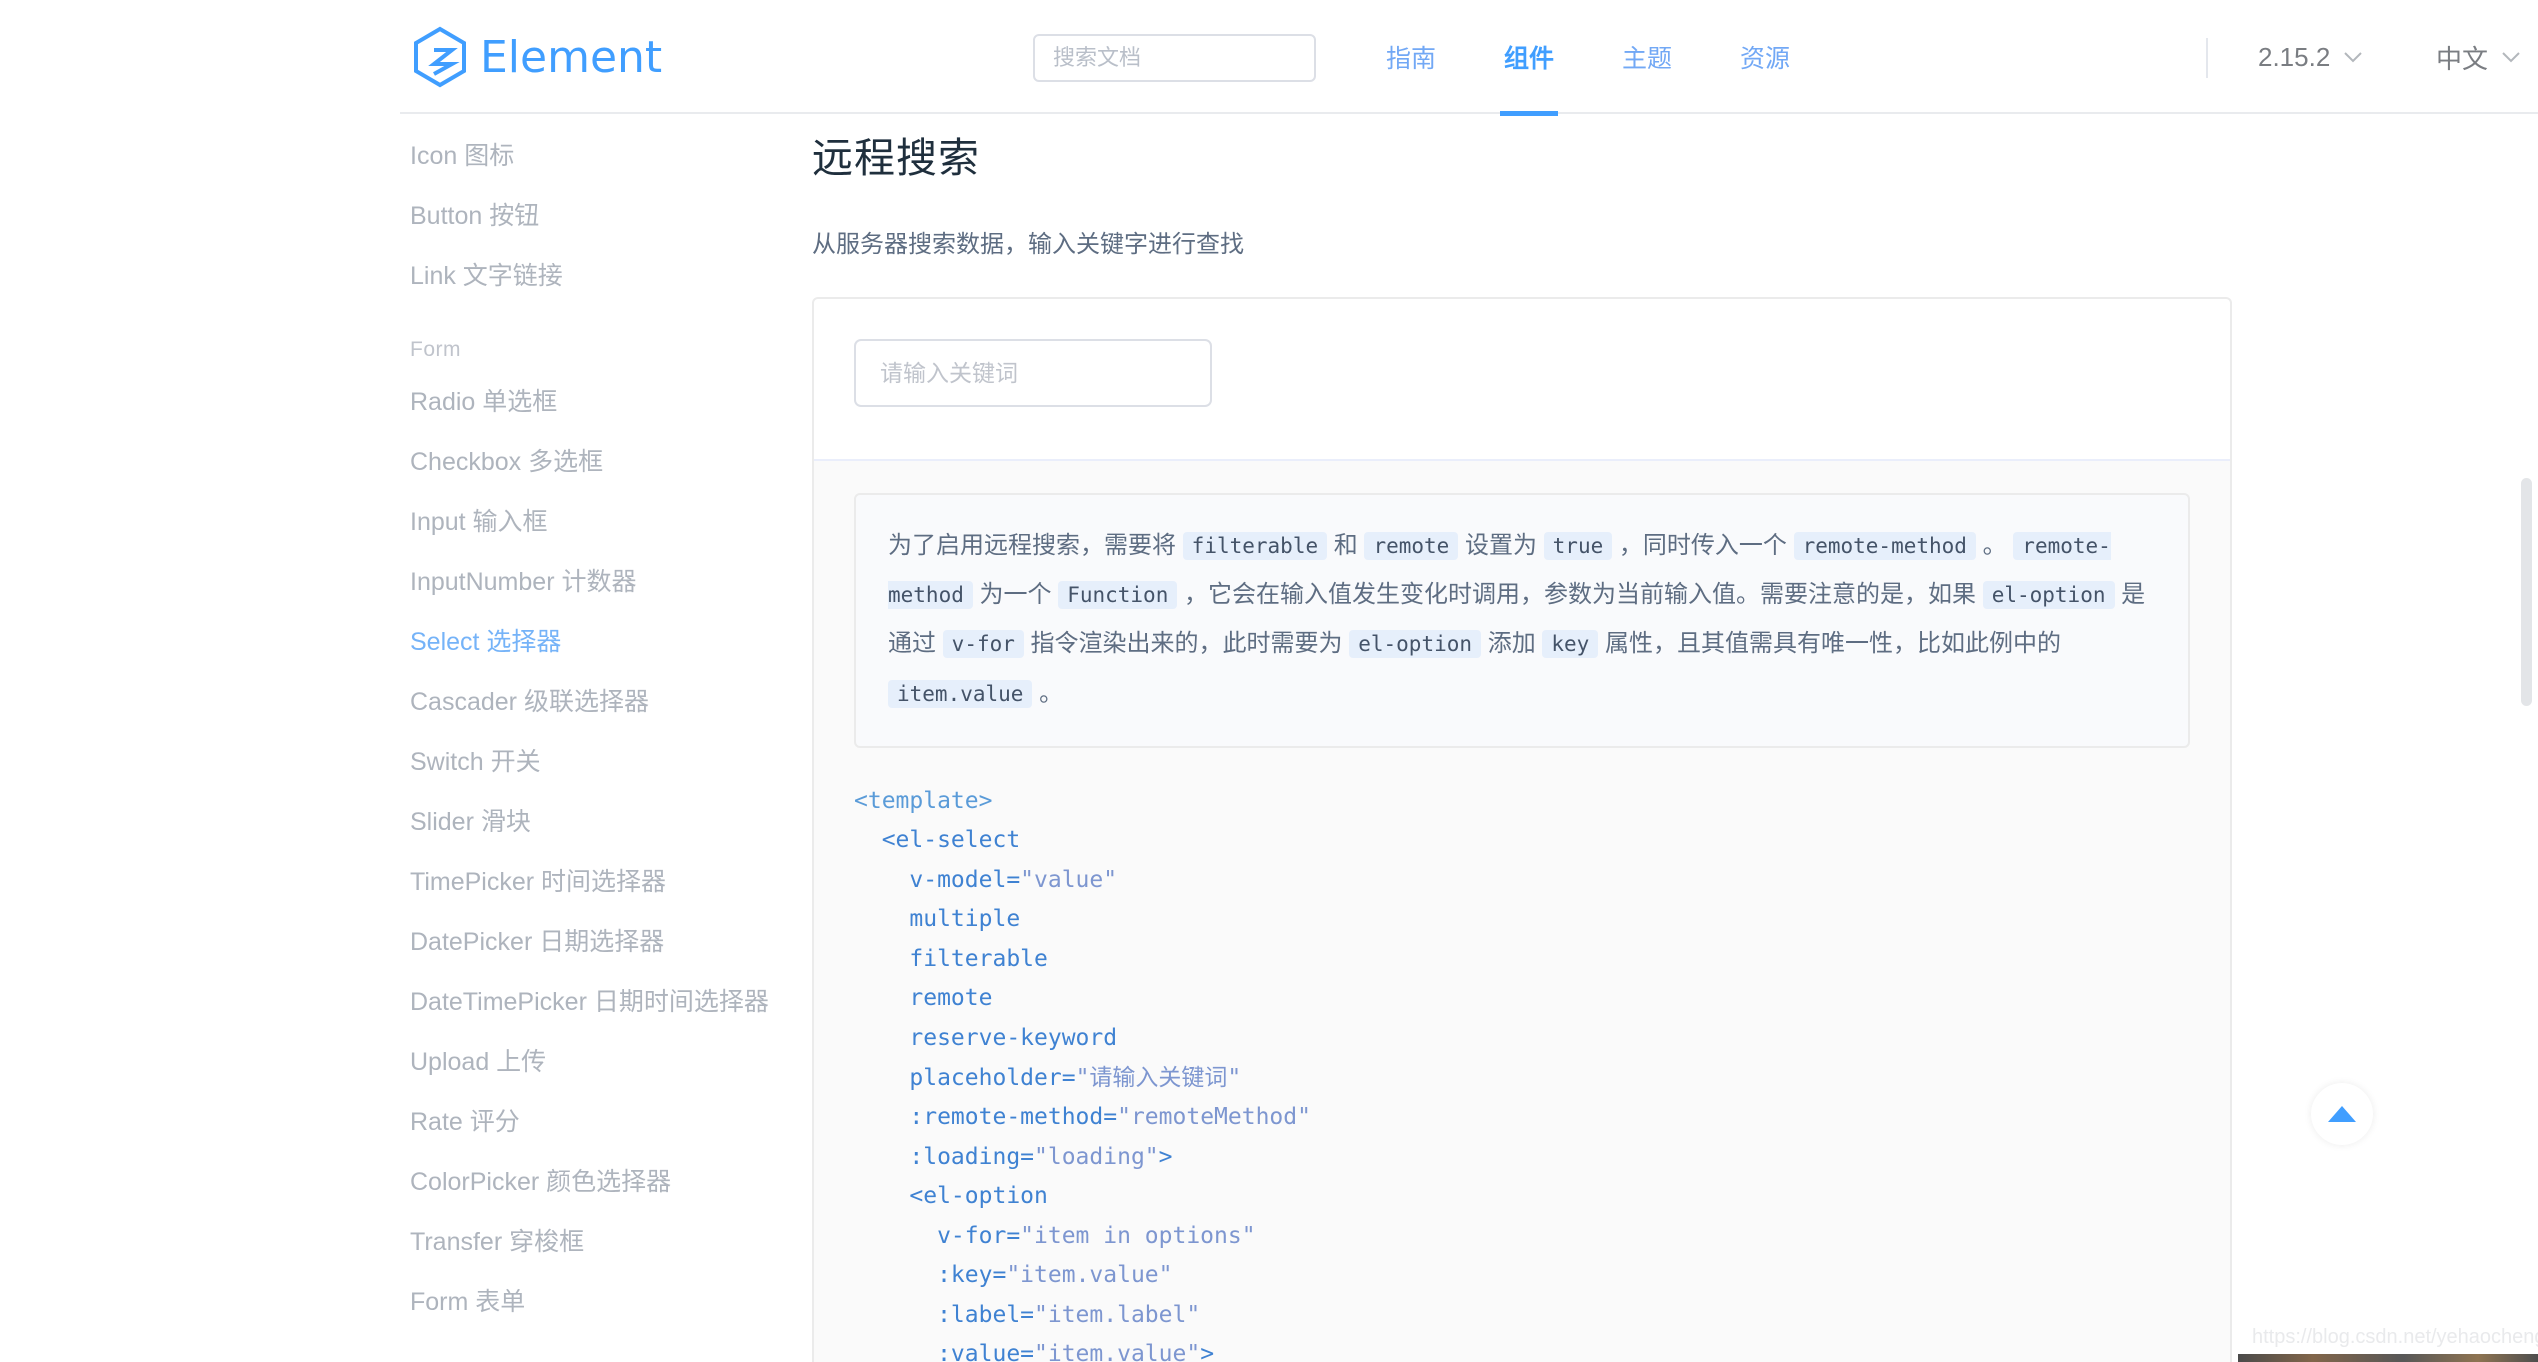  I want to click on sidebar-item-cascader: Cascader 级联选择器, so click(620, 700).